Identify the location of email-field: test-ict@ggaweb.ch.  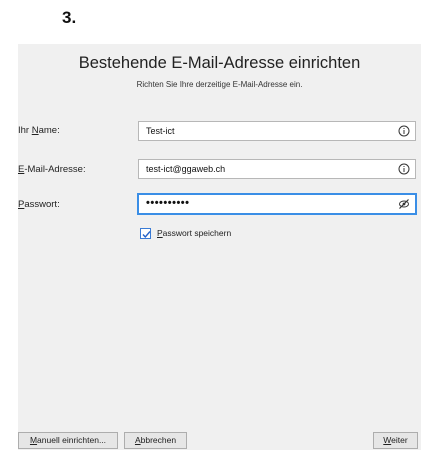
(277, 169).